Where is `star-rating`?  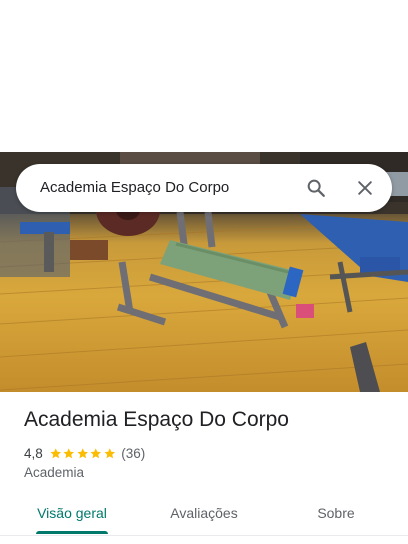
star-rating is located at coordinates (83, 453).